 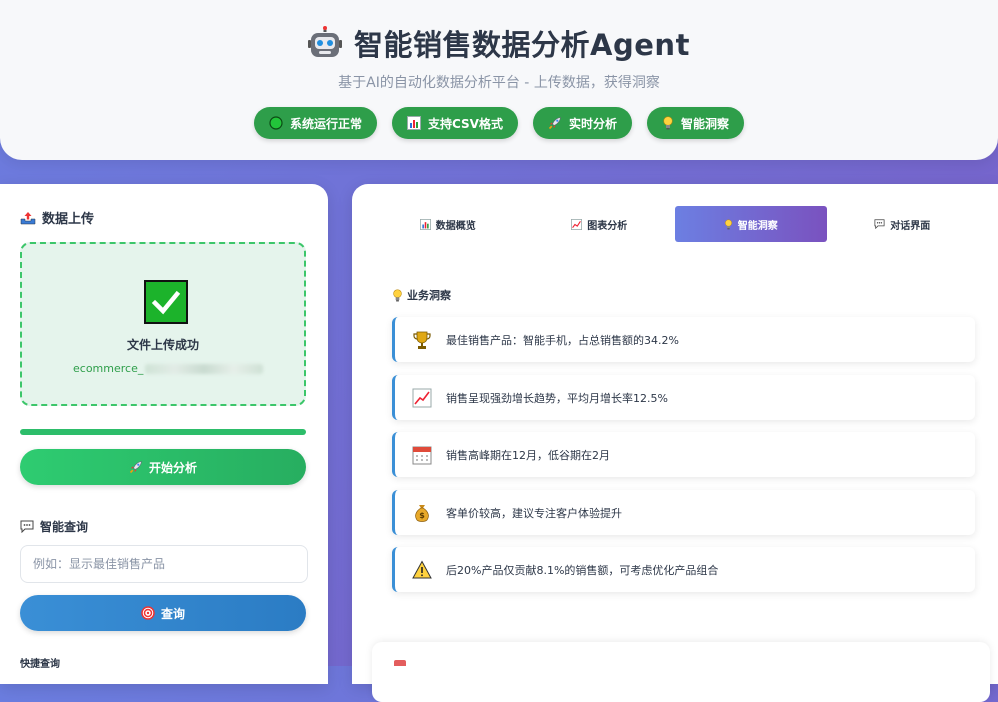 I want to click on insight-item: 后20%产品仅贡献8.1%的销售额，可考虑优化产品组合, so click(x=683, y=569).